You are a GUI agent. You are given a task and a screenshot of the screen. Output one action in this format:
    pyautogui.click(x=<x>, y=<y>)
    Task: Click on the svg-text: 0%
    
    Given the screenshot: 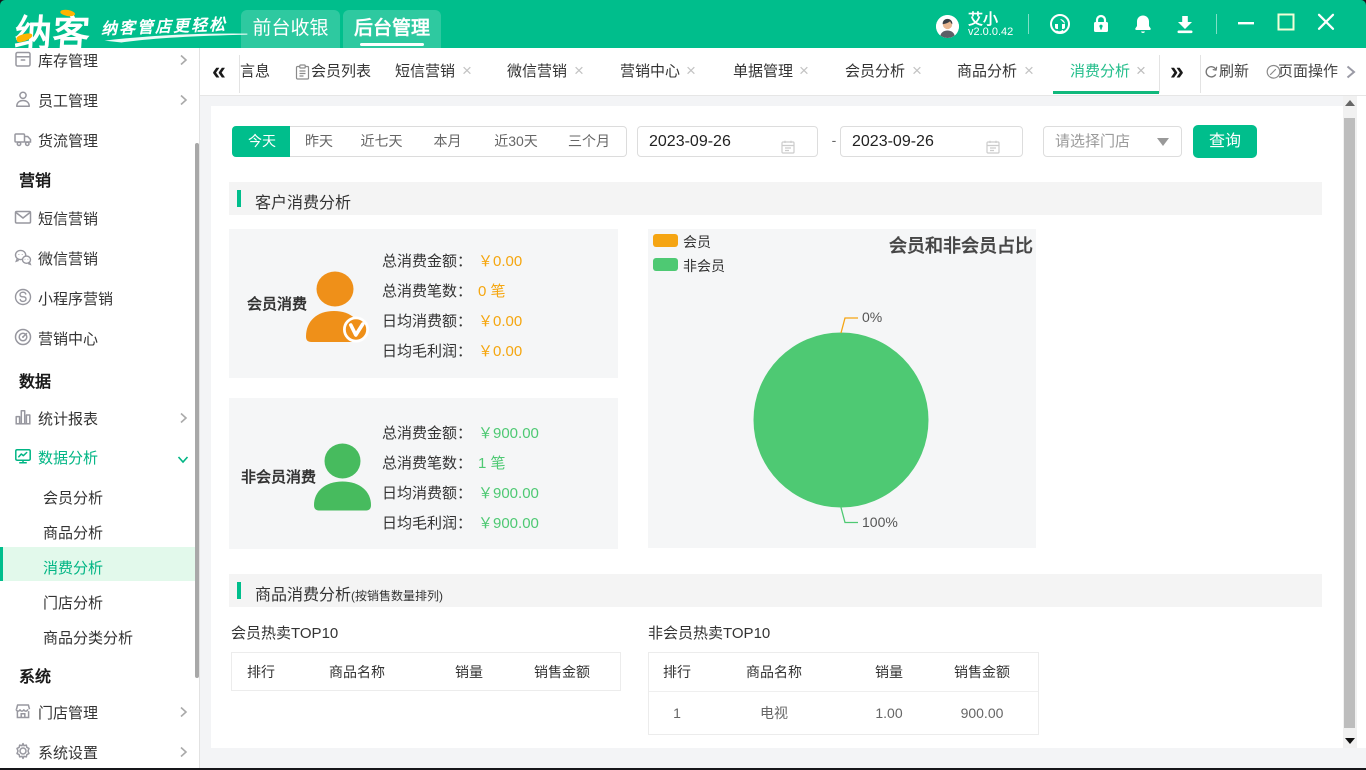 What is the action you would take?
    pyautogui.click(x=872, y=317)
    